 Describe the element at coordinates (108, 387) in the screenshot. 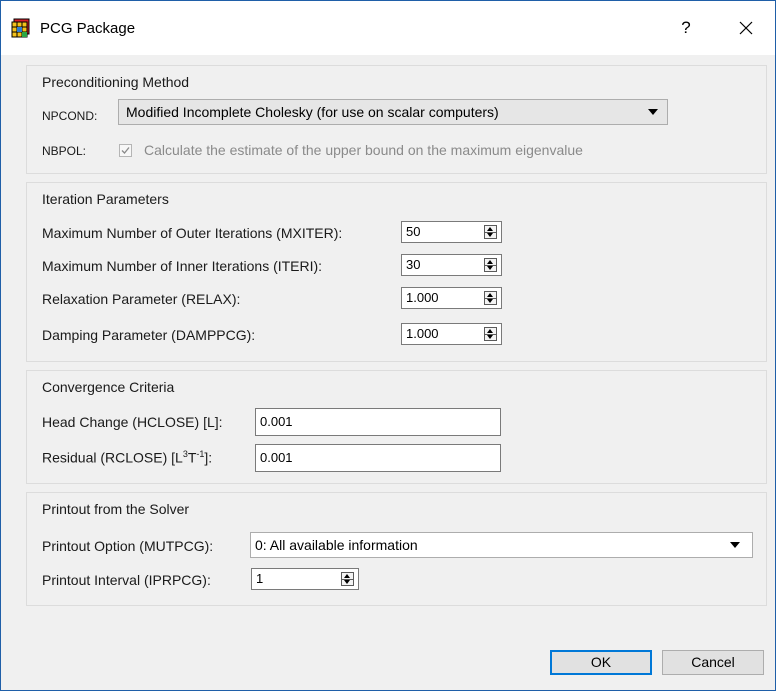

I see `group-title: Convergence Criteria` at that location.